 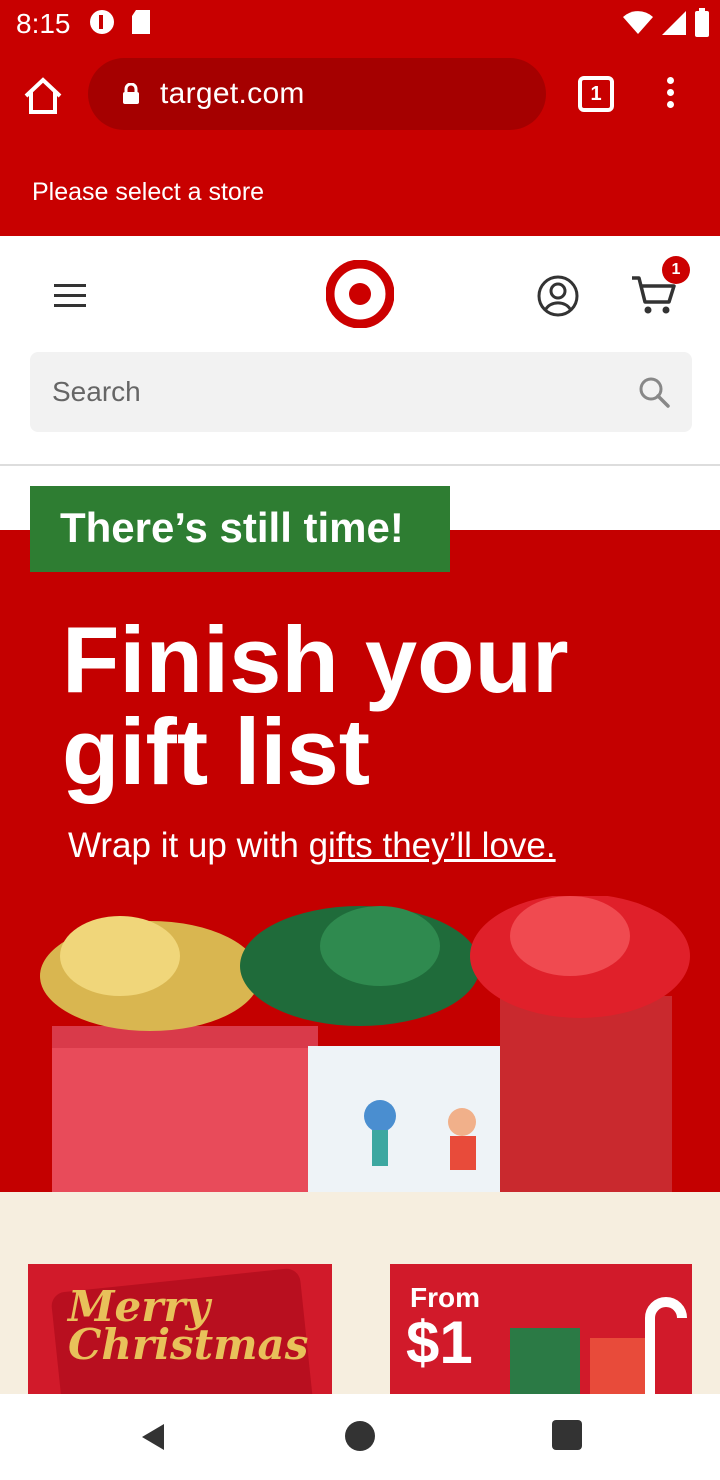 I want to click on hero-badge: There’s still time!, so click(x=240, y=529).